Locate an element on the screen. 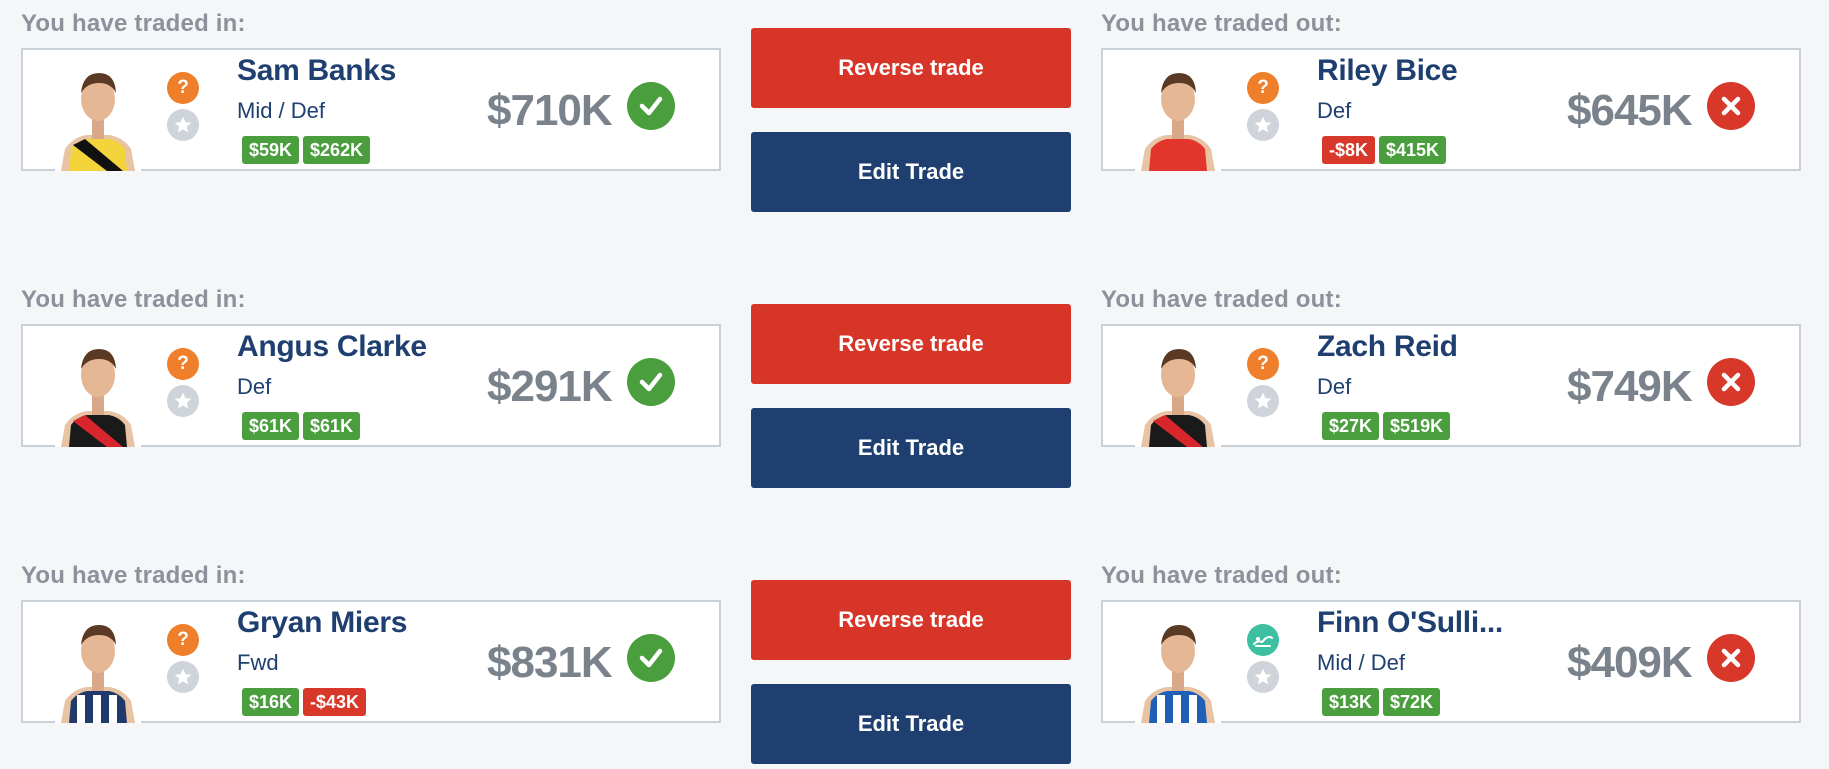 This screenshot has height=769, width=1829. price-change-tag: $262K is located at coordinates (337, 150).